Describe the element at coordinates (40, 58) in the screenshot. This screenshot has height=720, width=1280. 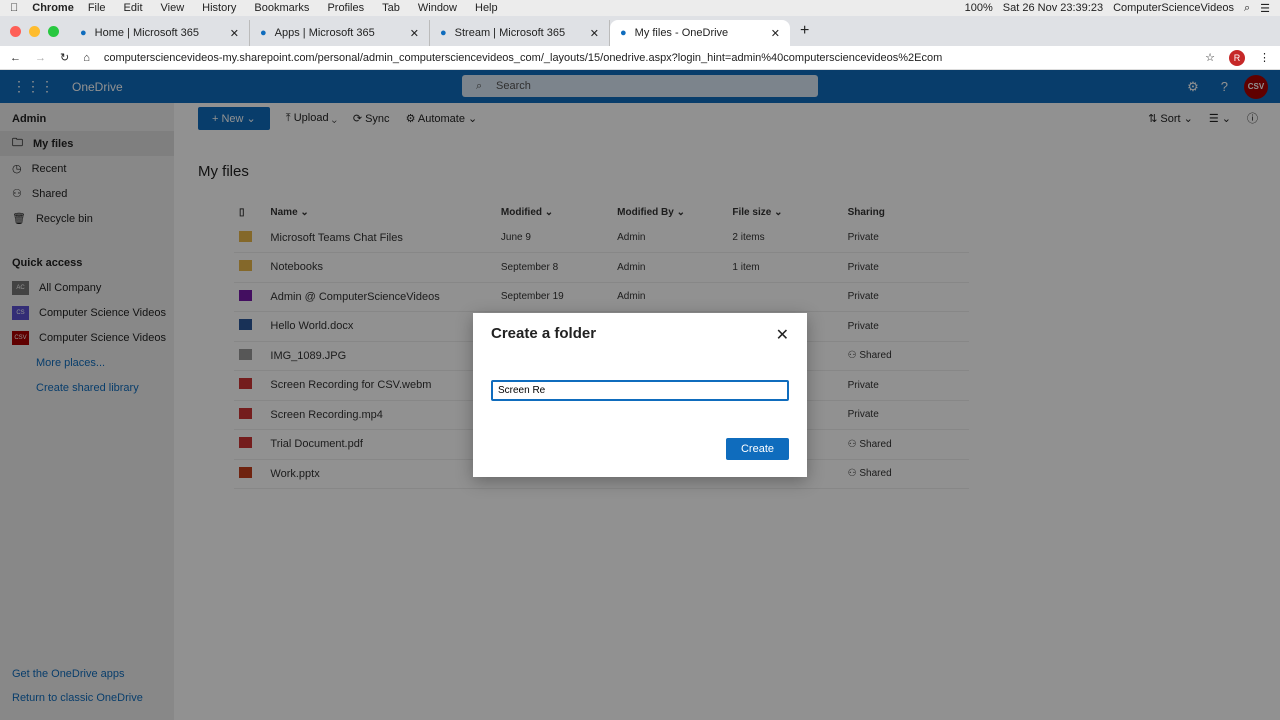
I see `forward-icon: →` at that location.